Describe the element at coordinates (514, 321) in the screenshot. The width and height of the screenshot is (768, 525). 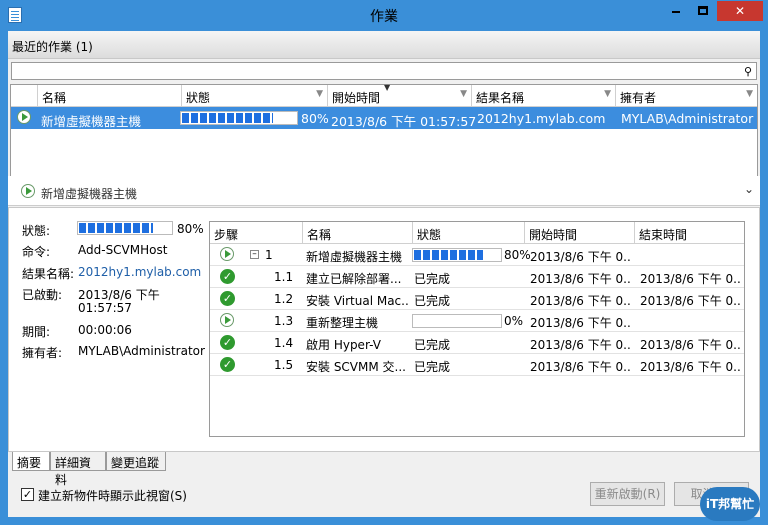
I see `step-status: 0%` at that location.